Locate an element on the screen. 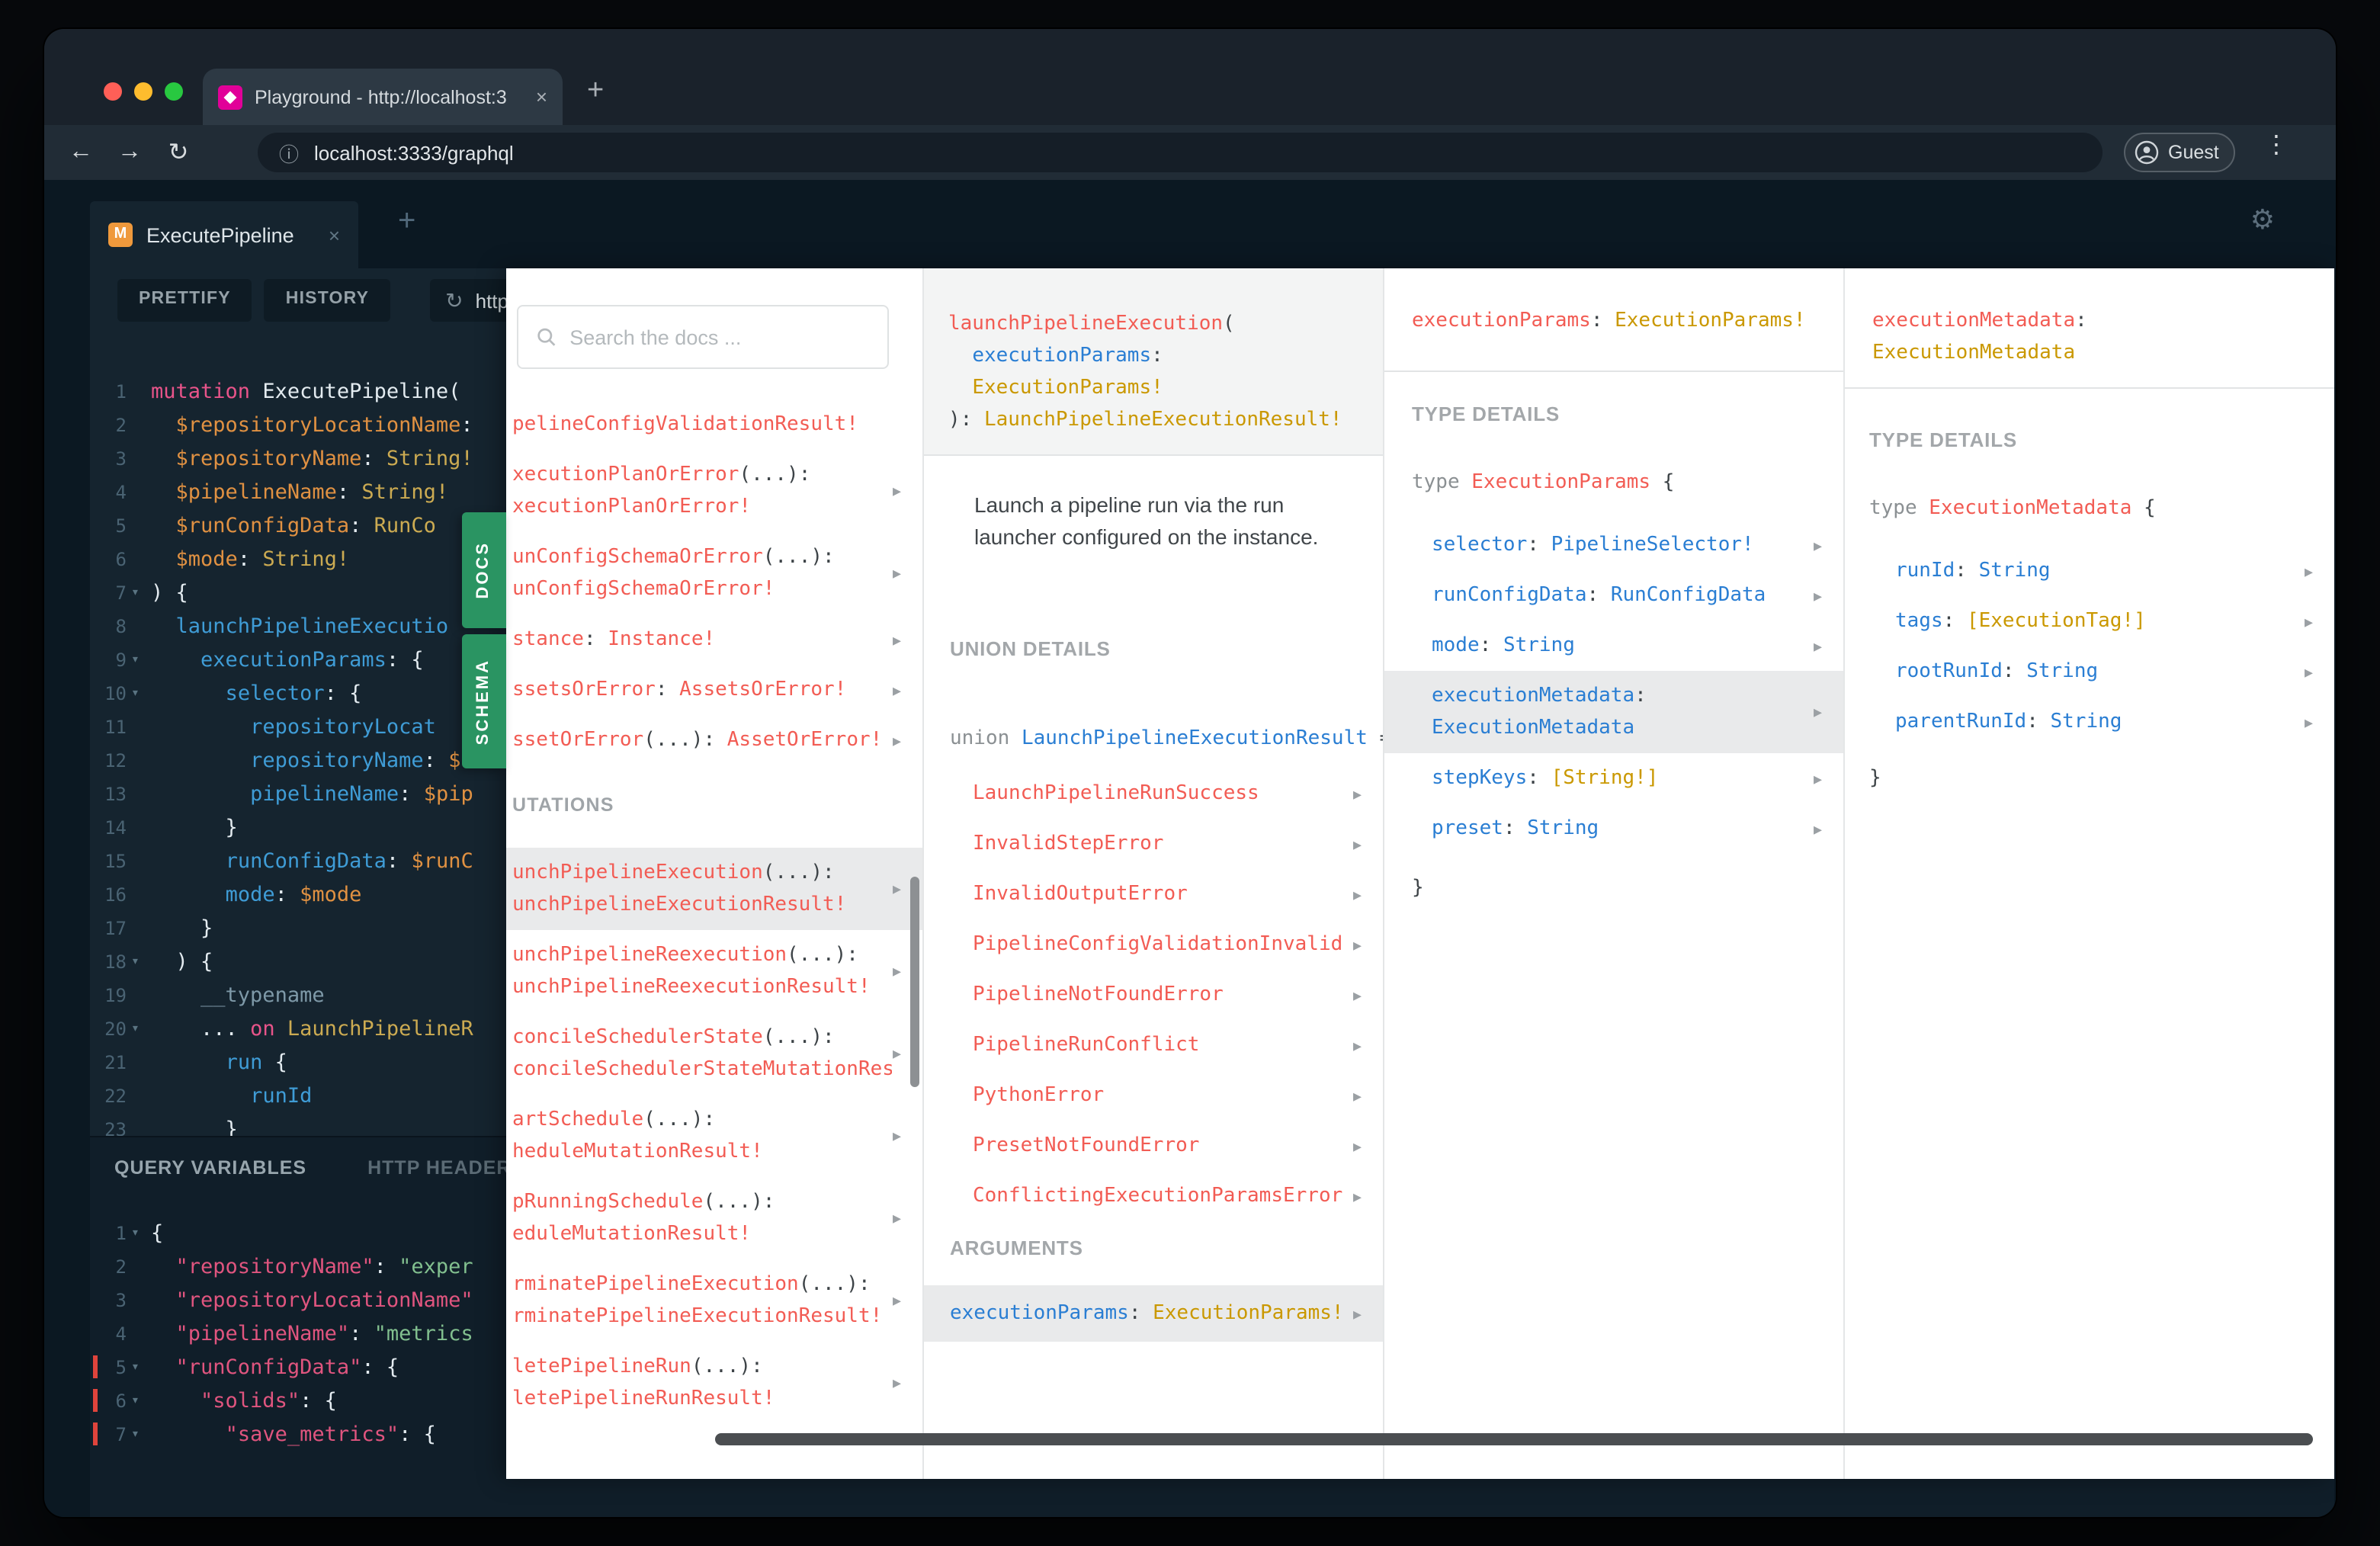 The width and height of the screenshot is (2380, 1546). docs-header-line: ExecutionParams! is located at coordinates (1153, 388).